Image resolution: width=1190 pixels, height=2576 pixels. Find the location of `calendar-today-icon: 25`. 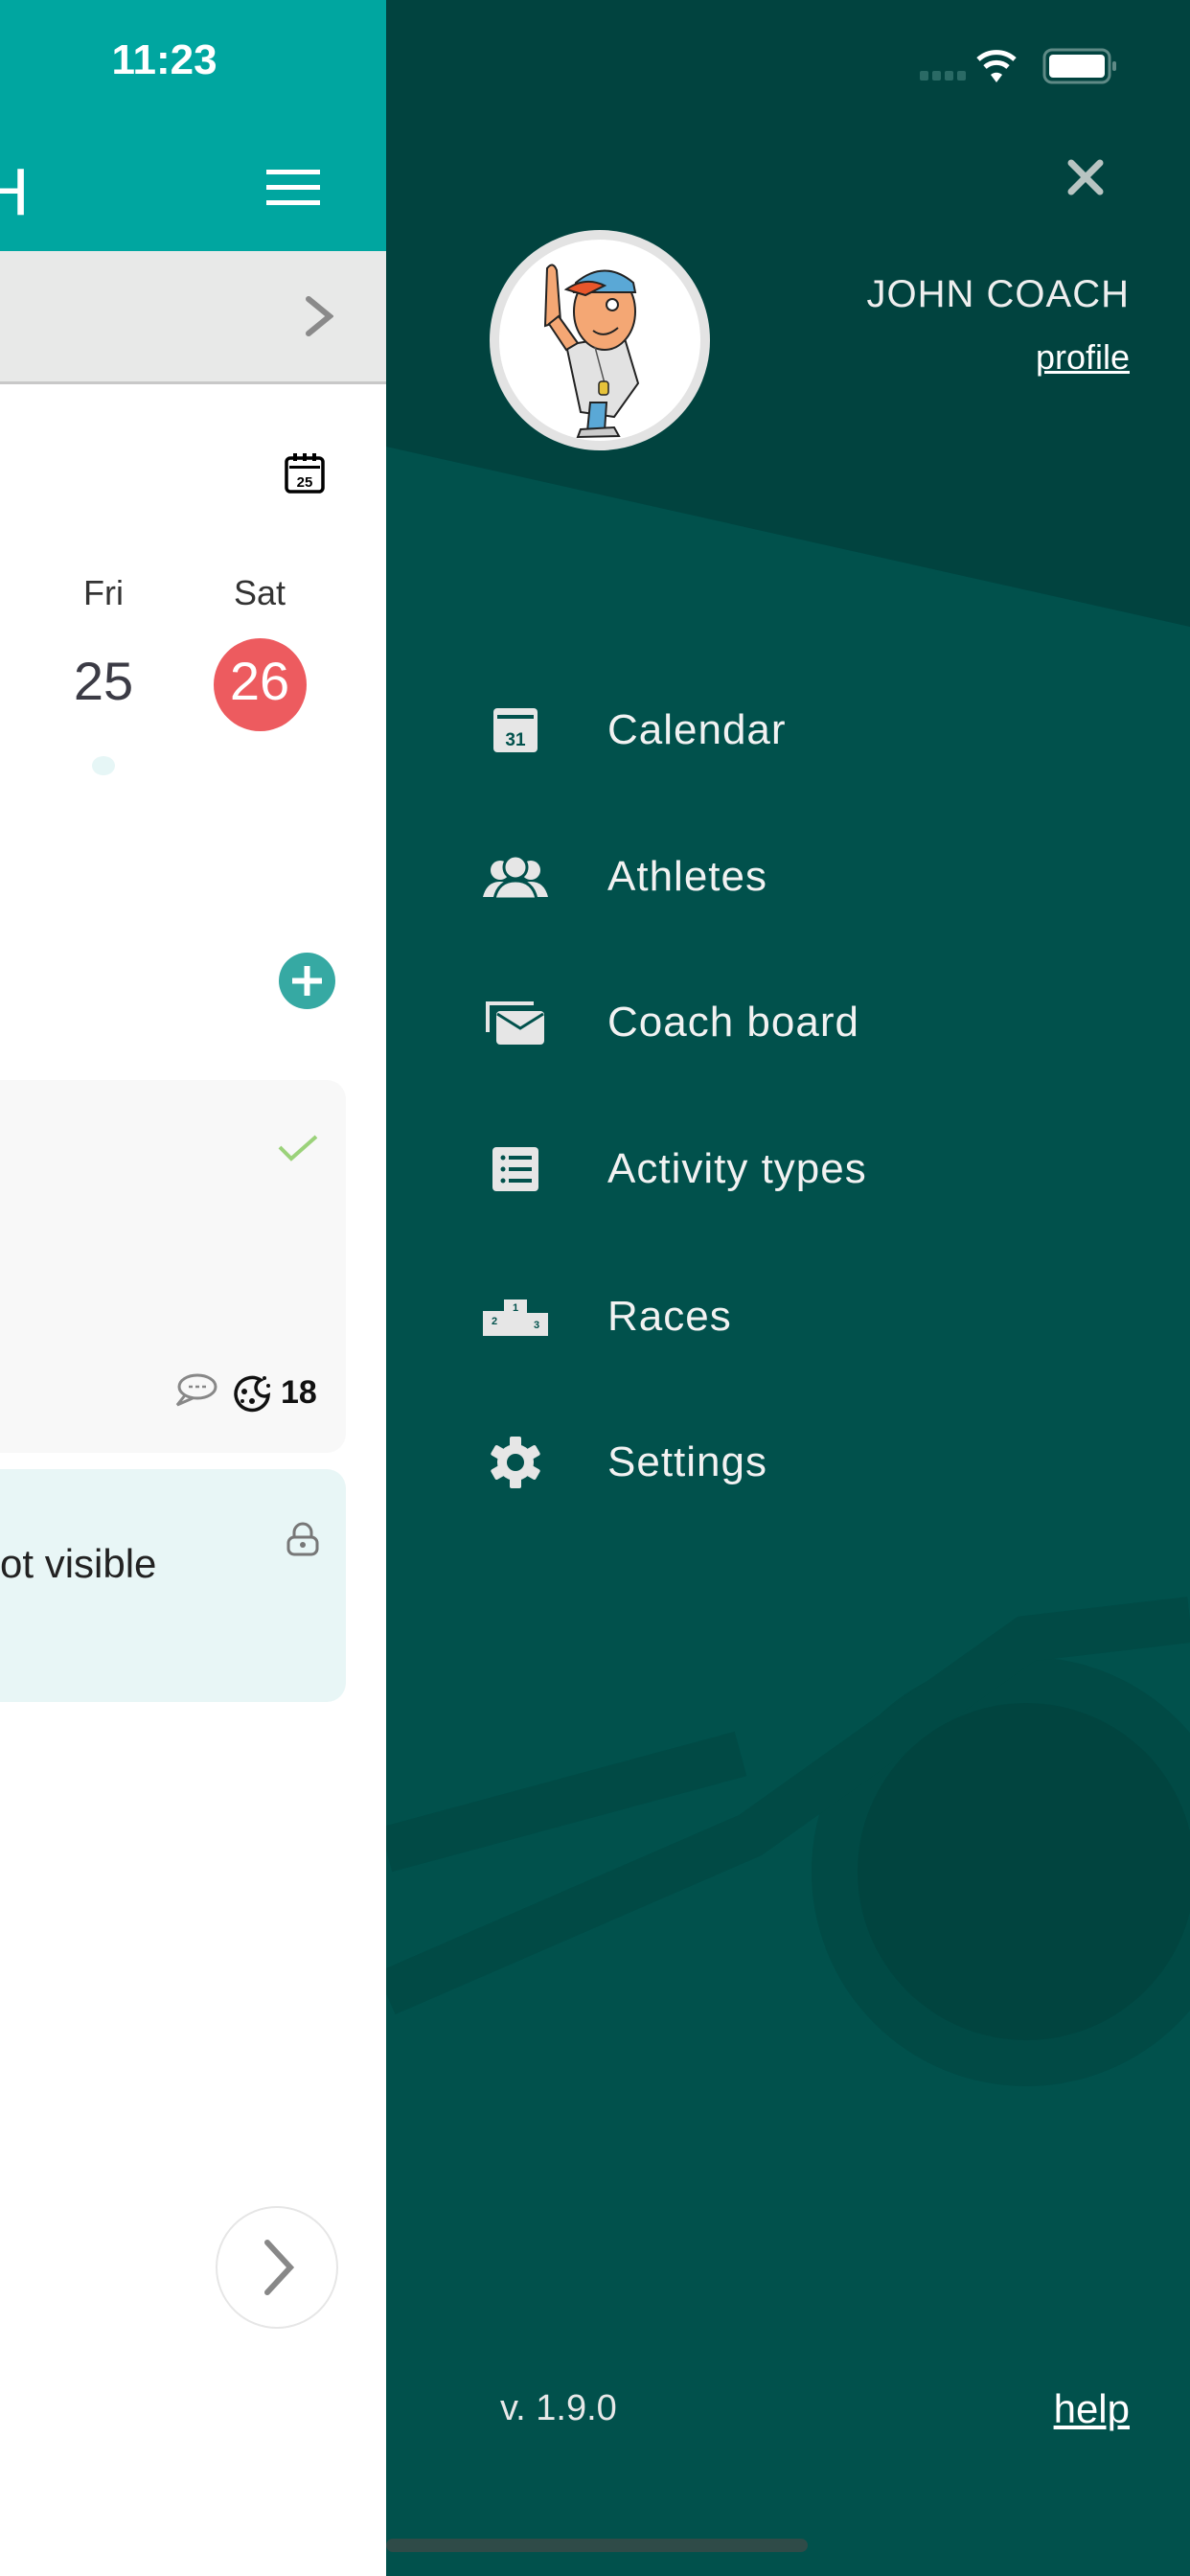

calendar-today-icon: 25 is located at coordinates (305, 473).